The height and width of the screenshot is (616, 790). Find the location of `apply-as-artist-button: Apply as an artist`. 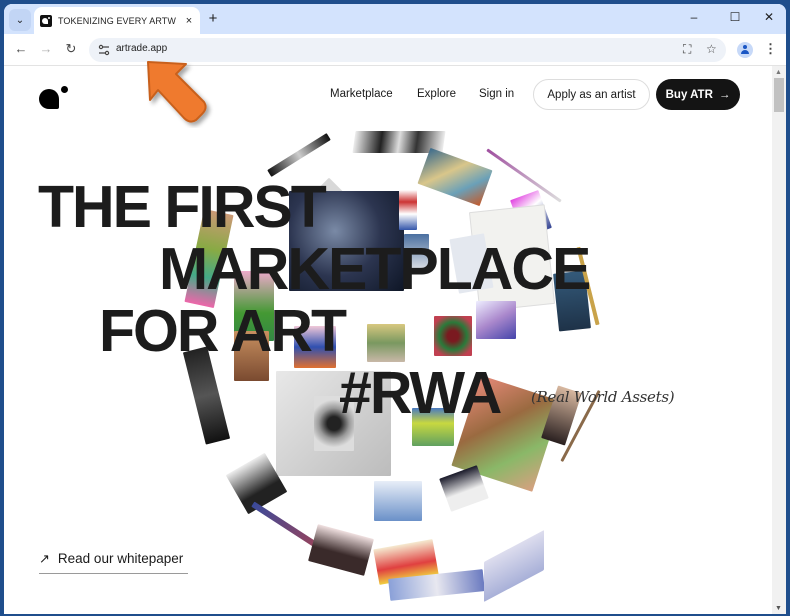

apply-as-artist-button: Apply as an artist is located at coordinates (591, 94).